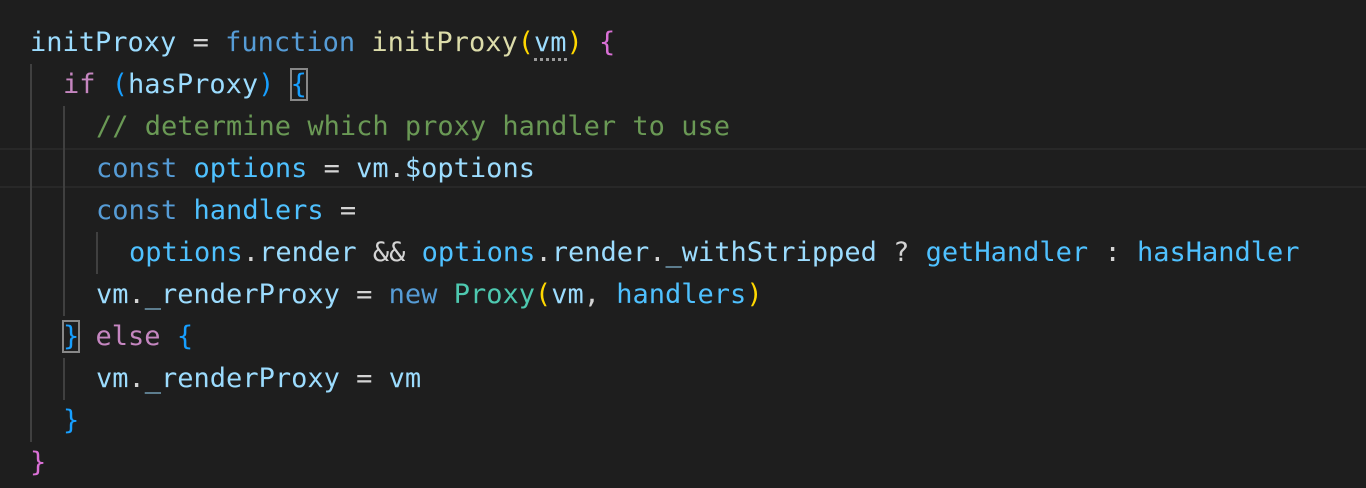 The width and height of the screenshot is (1366, 488). Describe the element at coordinates (1218, 252) in the screenshot. I see `code-token-constant: hasHandler` at that location.